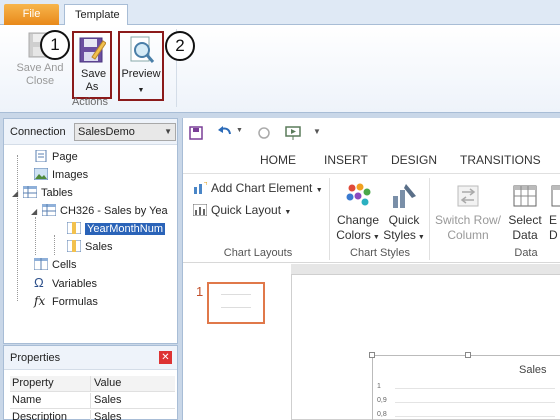 This screenshot has height=420, width=560. Describe the element at coordinates (75, 284) in the screenshot. I see `tree-item-label: Variables` at that location.